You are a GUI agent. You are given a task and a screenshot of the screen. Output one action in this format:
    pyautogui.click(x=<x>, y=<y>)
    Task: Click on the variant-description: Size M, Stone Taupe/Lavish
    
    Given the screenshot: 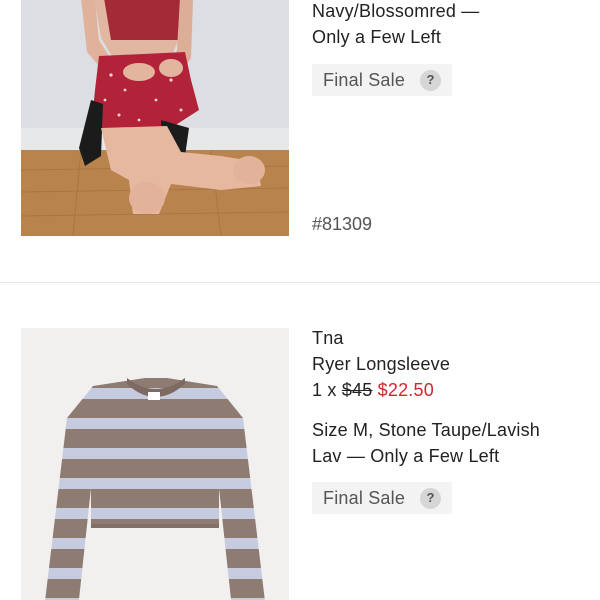 What is the action you would take?
    pyautogui.click(x=426, y=430)
    